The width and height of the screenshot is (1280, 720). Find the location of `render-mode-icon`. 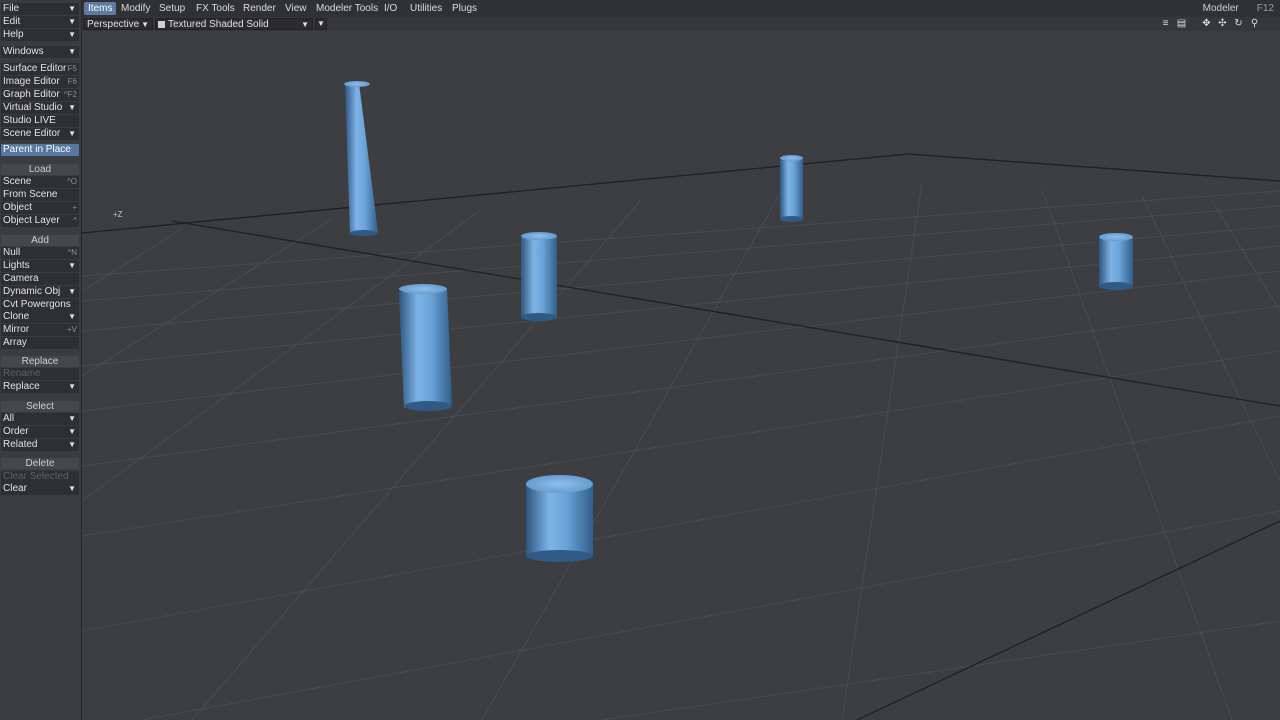

render-mode-icon is located at coordinates (161, 24).